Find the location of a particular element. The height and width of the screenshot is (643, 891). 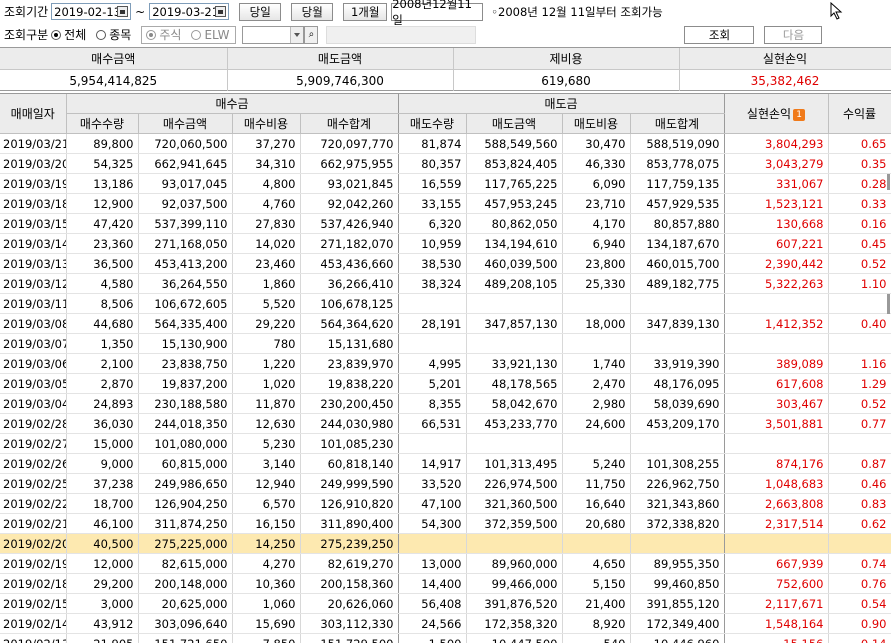

today-button: 당일 is located at coordinates (260, 12).